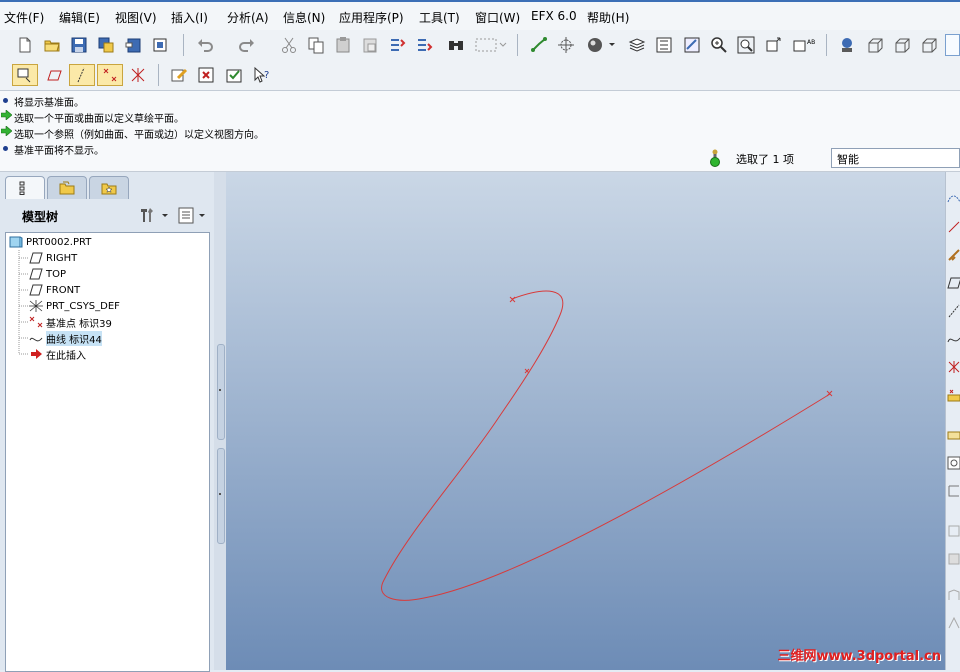 This screenshot has height=672, width=960. I want to click on accept-feature-icon, so click(234, 75).